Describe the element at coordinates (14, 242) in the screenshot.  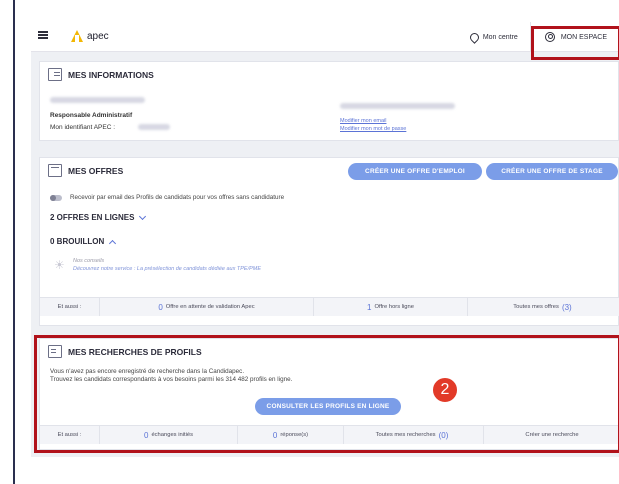
I see `left-border-line` at that location.